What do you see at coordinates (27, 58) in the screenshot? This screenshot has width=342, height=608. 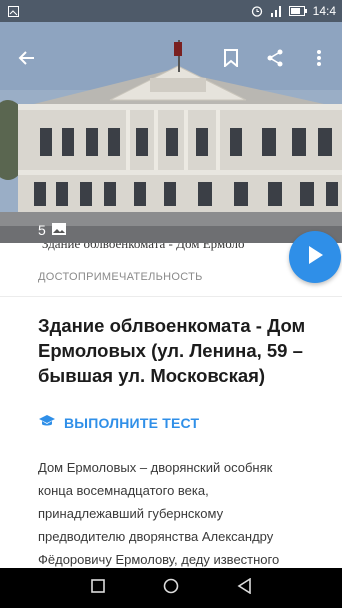 I see `back-arrow-icon` at bounding box center [27, 58].